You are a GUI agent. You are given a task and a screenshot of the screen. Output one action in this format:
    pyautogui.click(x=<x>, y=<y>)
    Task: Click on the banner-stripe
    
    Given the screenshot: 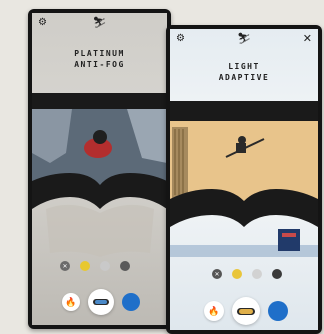 What is the action you would take?
    pyautogui.click(x=289, y=235)
    